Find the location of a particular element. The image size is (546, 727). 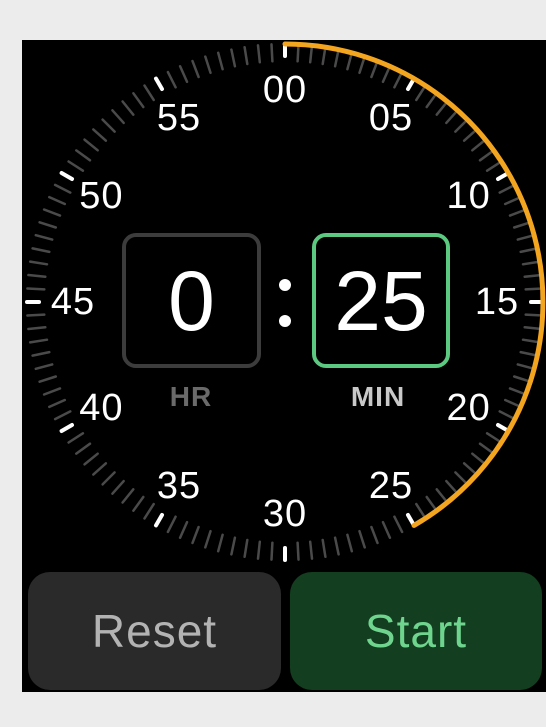

start-button-label: Start is located at coordinates (416, 631).